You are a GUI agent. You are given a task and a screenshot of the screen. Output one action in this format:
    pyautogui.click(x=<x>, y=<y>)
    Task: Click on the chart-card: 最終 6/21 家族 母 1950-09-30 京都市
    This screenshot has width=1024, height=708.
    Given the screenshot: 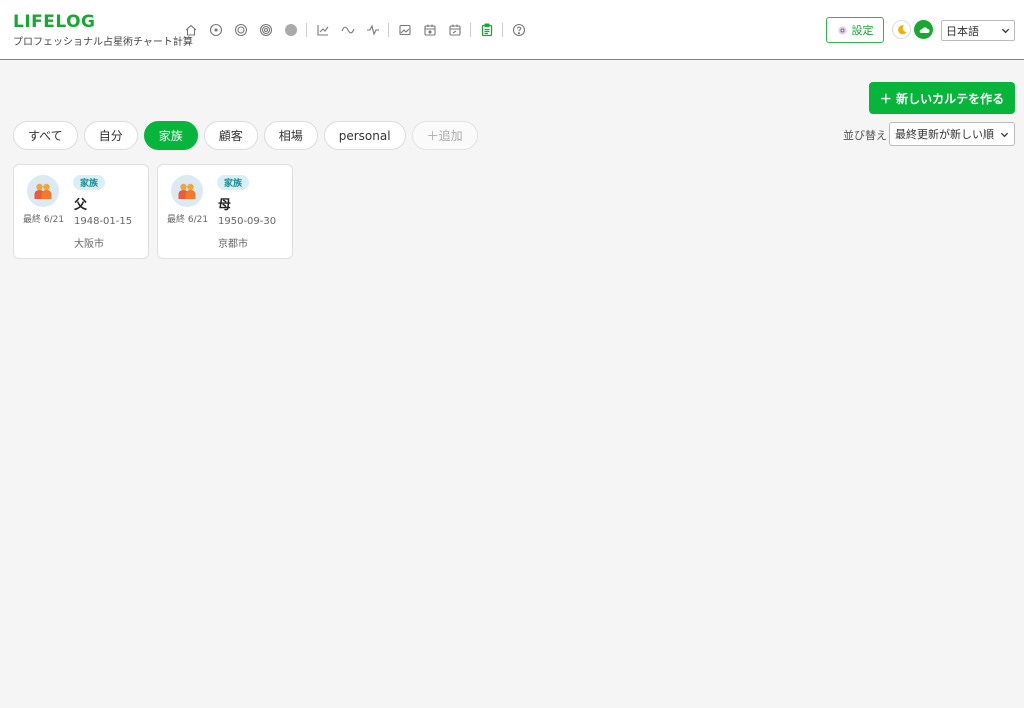 What is the action you would take?
    pyautogui.click(x=225, y=211)
    